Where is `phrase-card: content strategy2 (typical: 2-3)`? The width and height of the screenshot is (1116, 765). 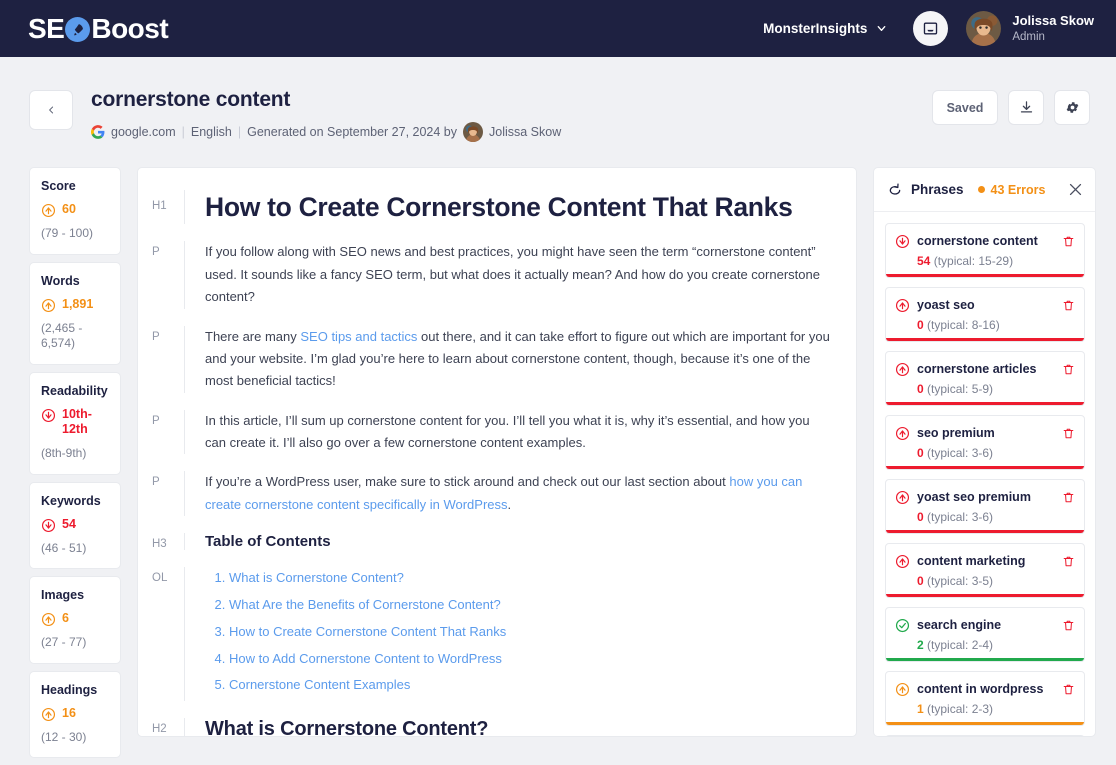 phrase-card: content strategy2 (typical: 2-3) is located at coordinates (985, 735).